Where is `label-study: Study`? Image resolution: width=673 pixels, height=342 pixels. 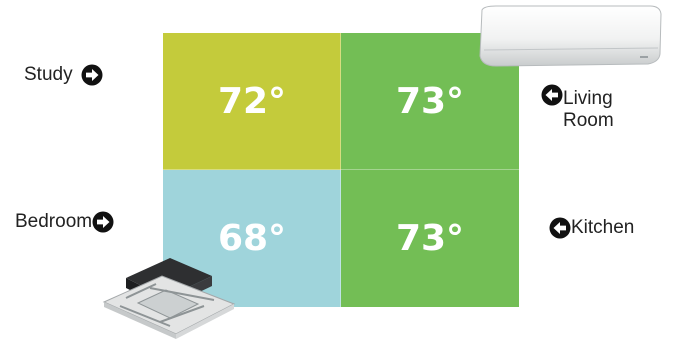
label-study: Study is located at coordinates (63, 75).